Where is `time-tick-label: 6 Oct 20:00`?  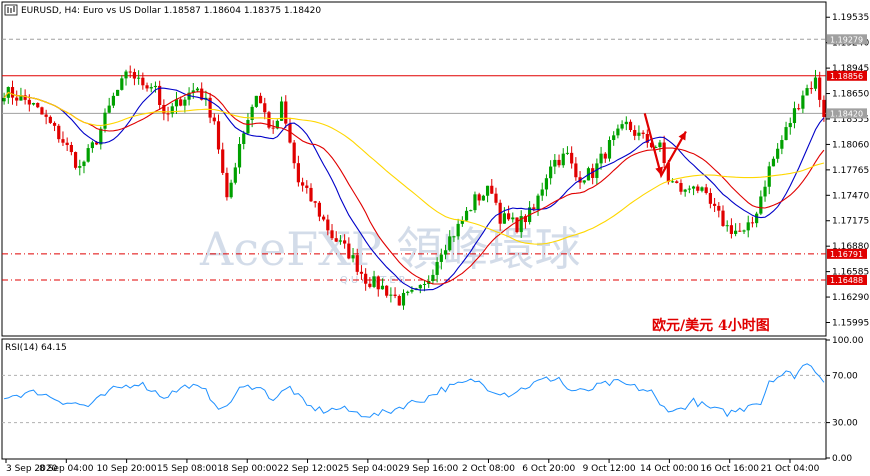 time-tick-label: 6 Oct 20:00 is located at coordinates (548, 469).